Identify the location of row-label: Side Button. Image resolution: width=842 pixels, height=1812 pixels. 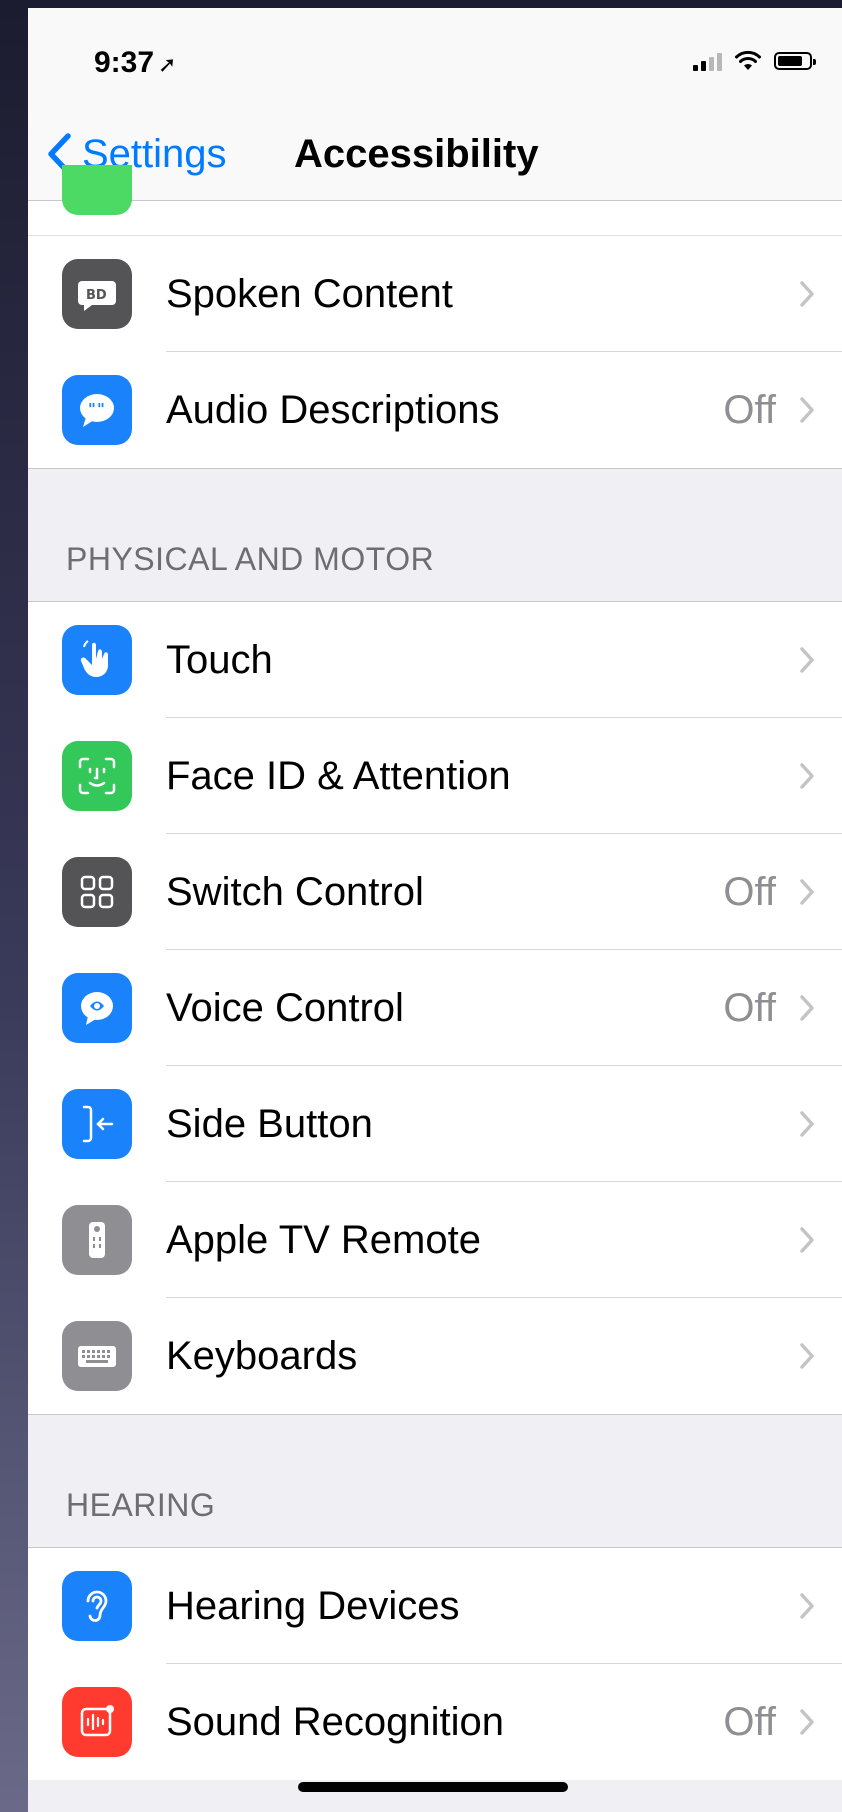
(269, 1123).